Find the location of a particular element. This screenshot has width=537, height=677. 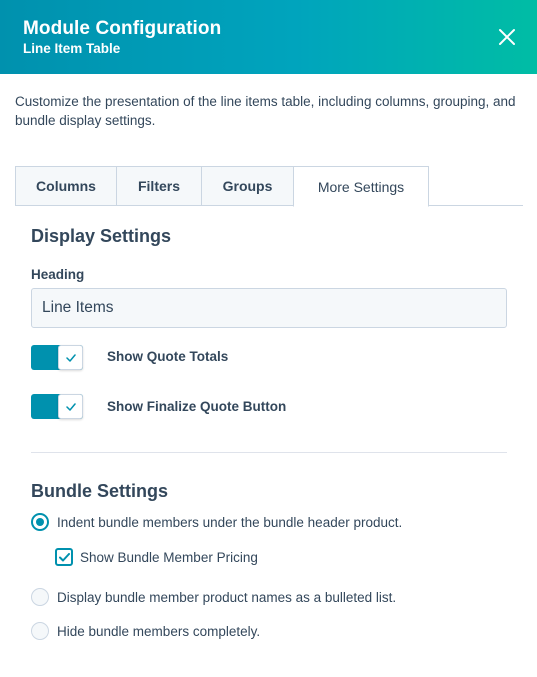

show-finalize-quote-toggle is located at coordinates (57, 406).